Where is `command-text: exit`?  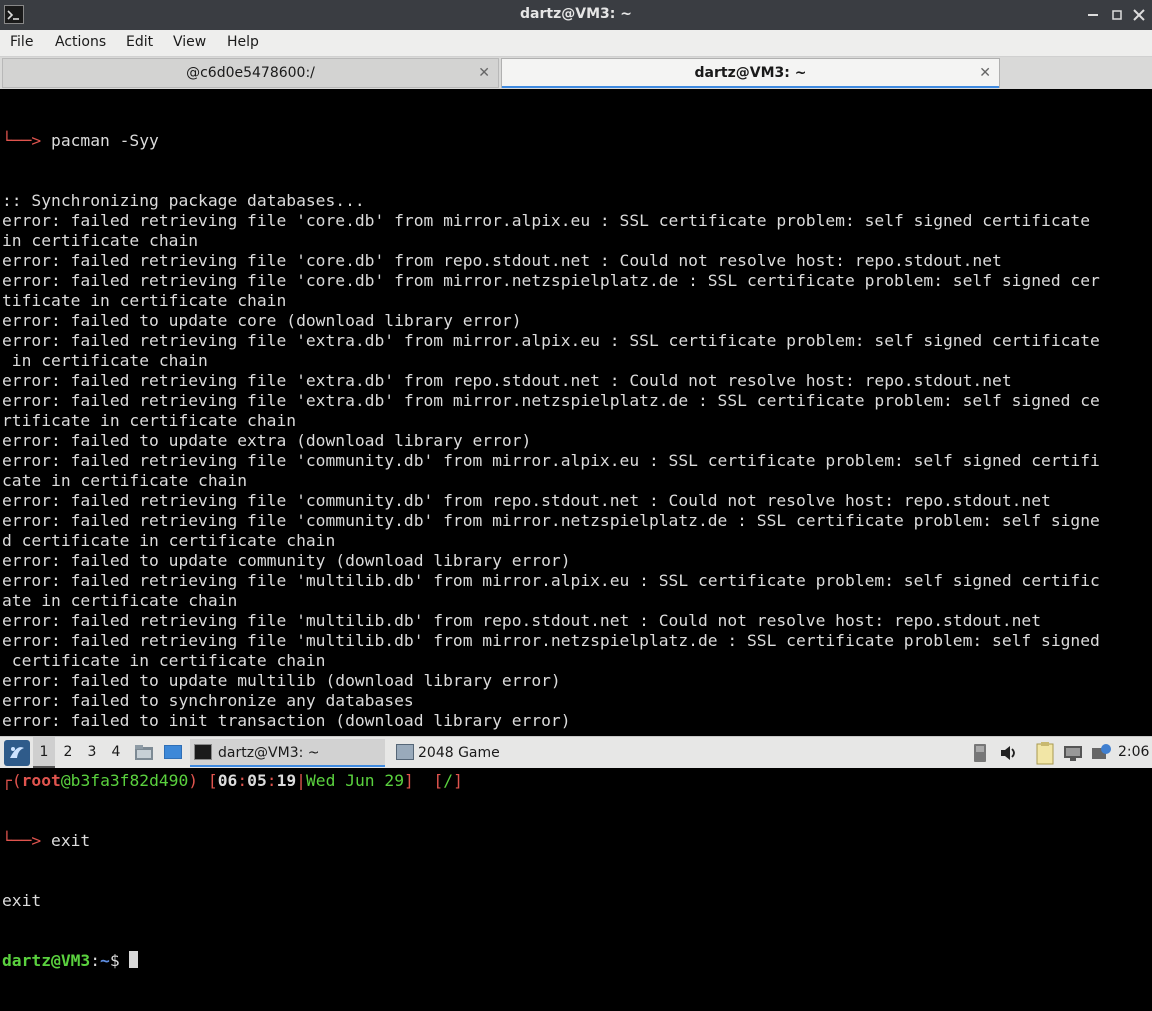 command-text: exit is located at coordinates (71, 840).